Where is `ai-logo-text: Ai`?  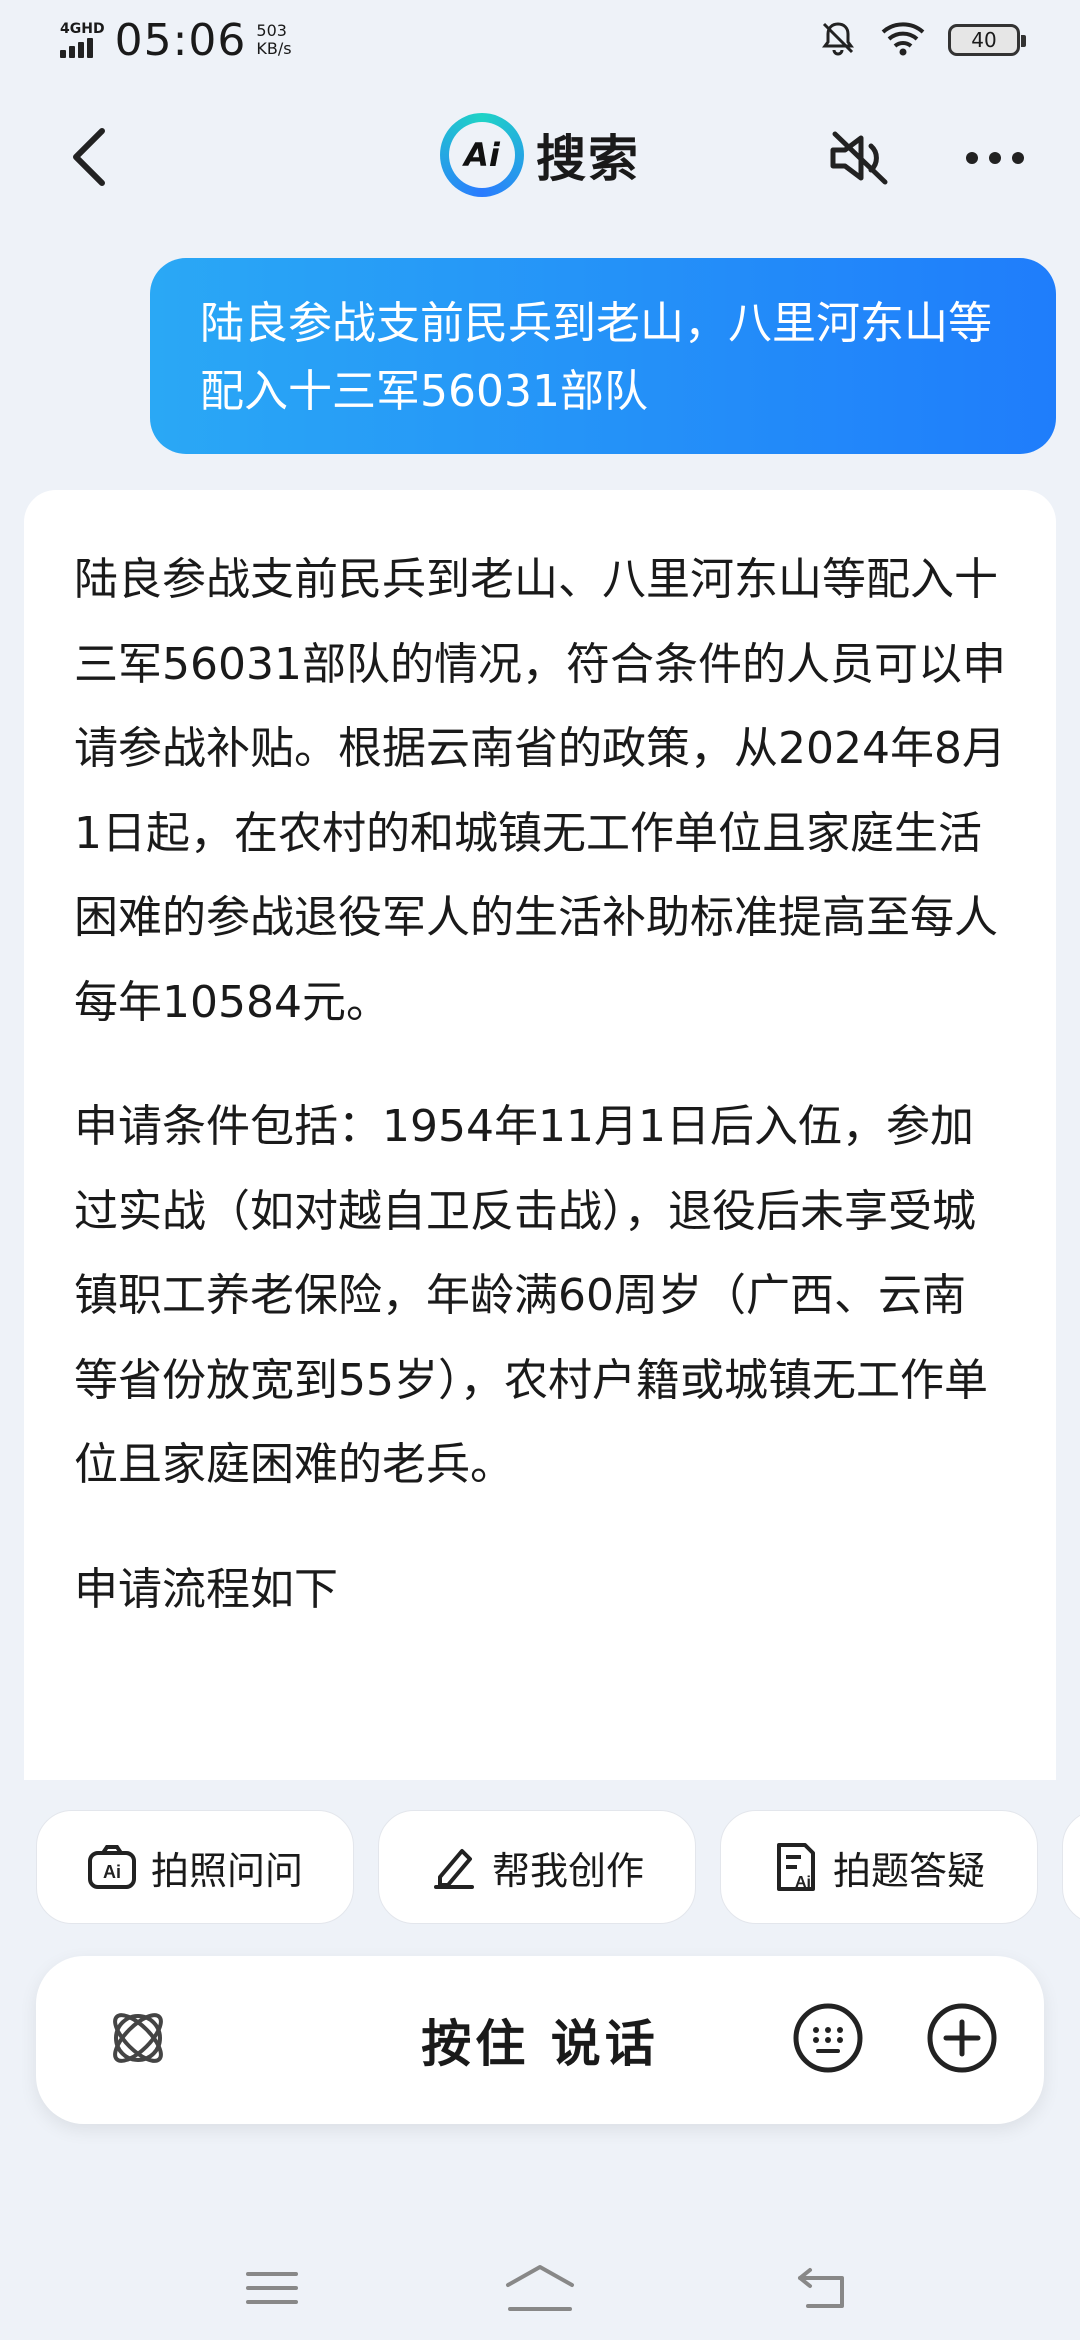
ai-logo-text: Ai is located at coordinates (482, 155).